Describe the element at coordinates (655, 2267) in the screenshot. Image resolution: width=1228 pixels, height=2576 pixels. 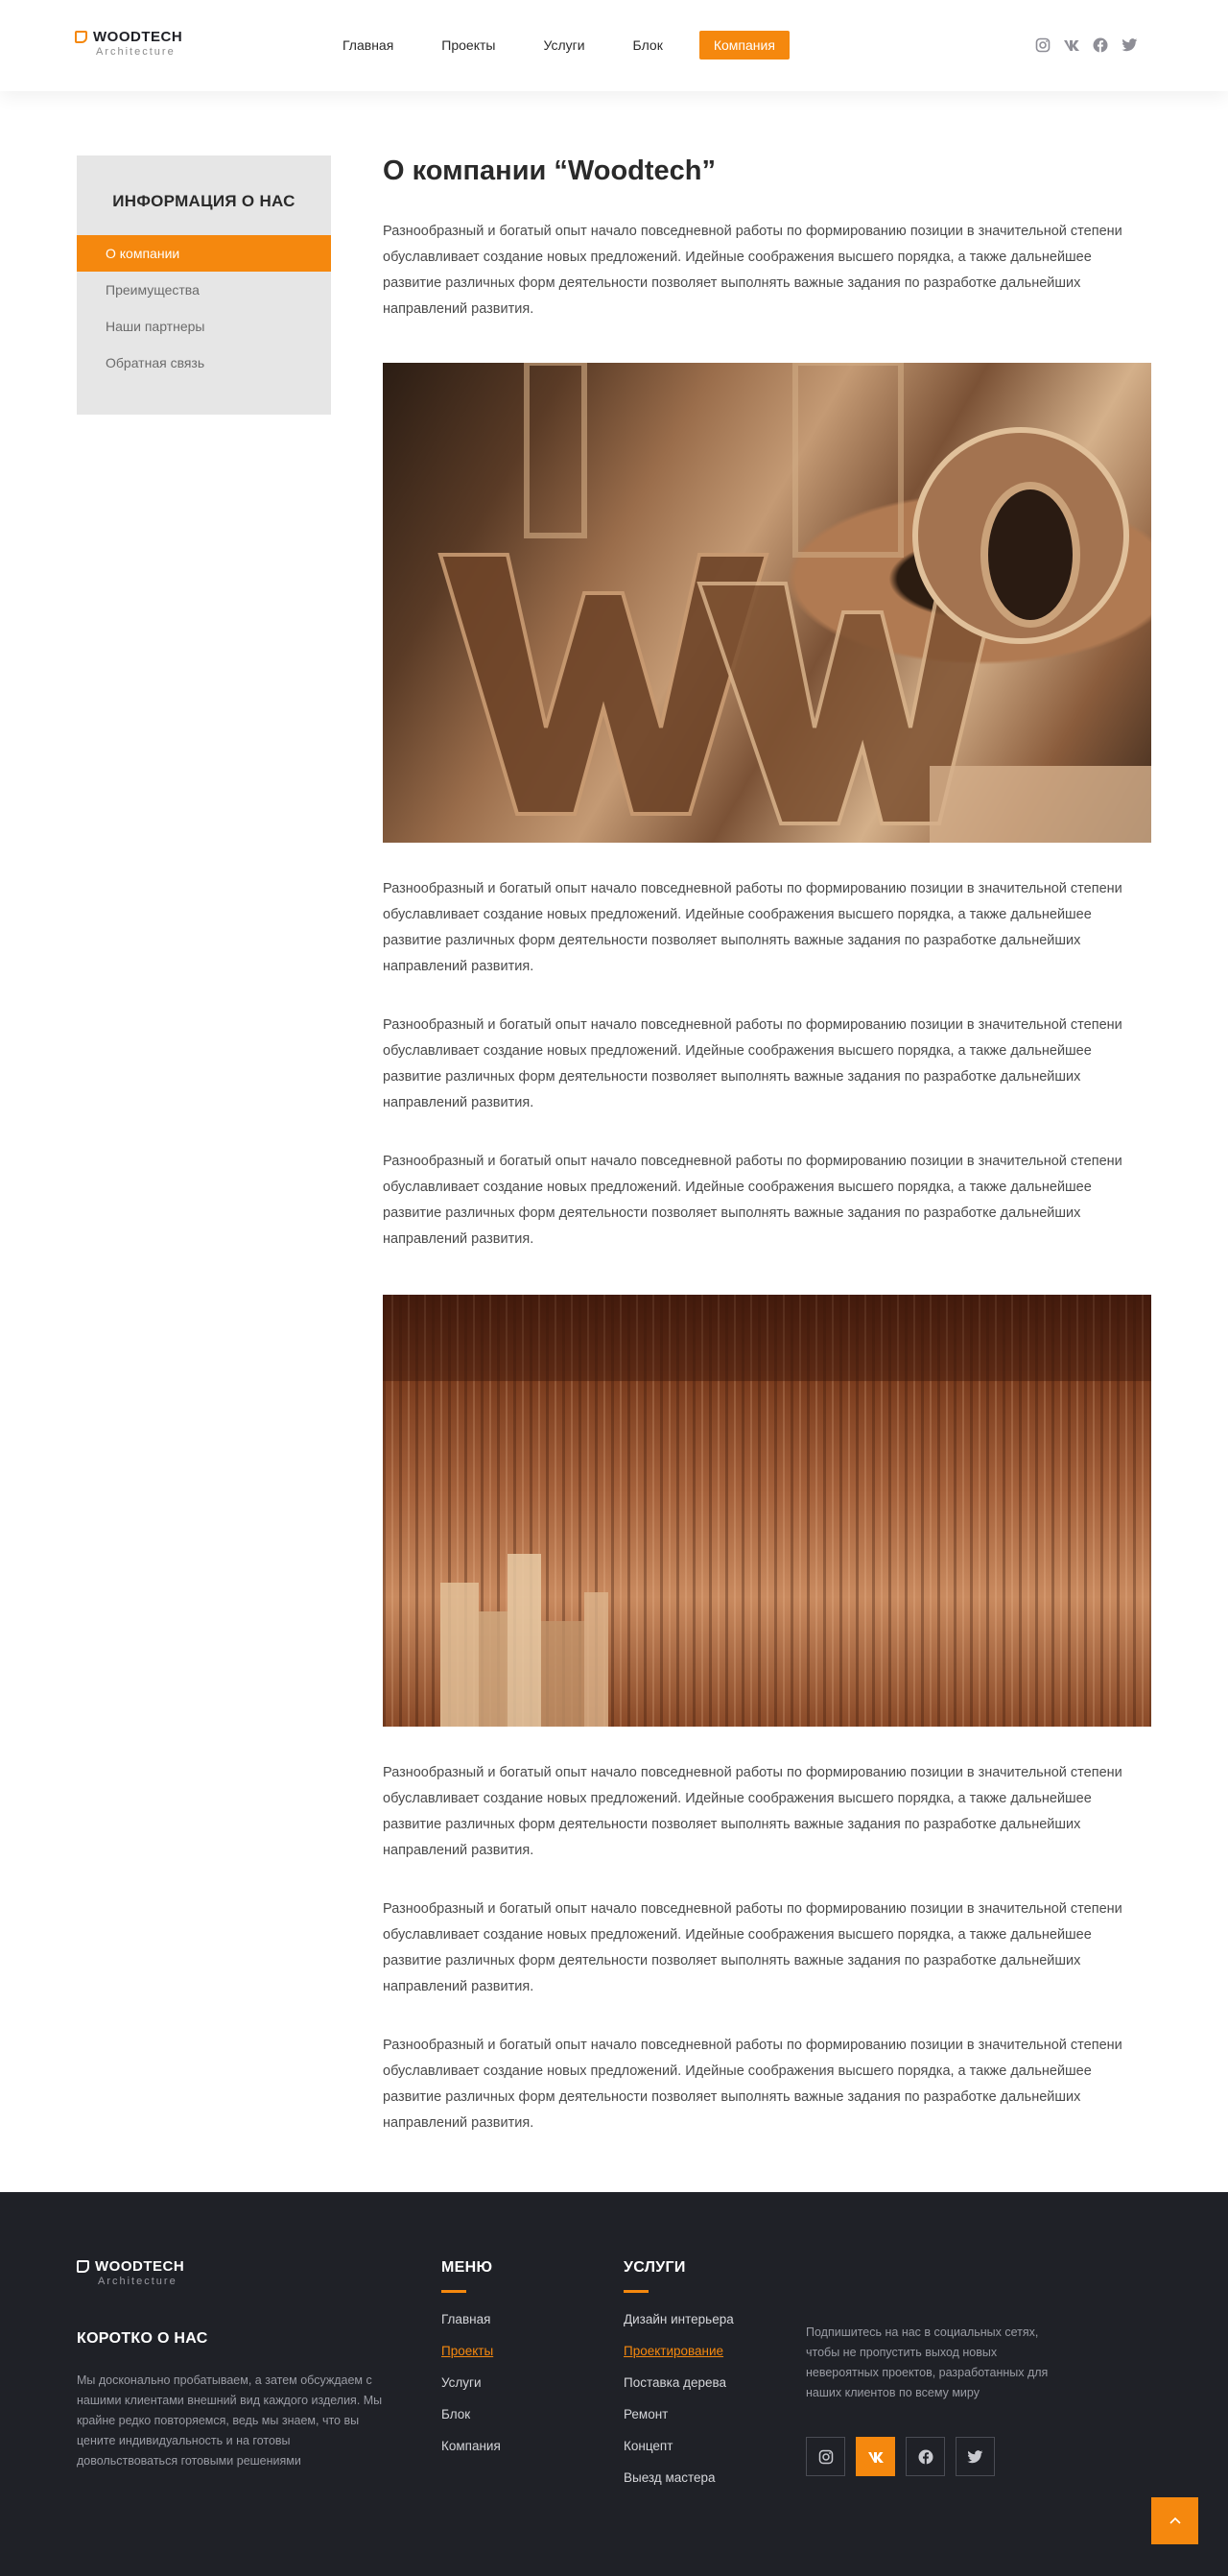
I see `footer-services-title: УСЛУГИ` at that location.